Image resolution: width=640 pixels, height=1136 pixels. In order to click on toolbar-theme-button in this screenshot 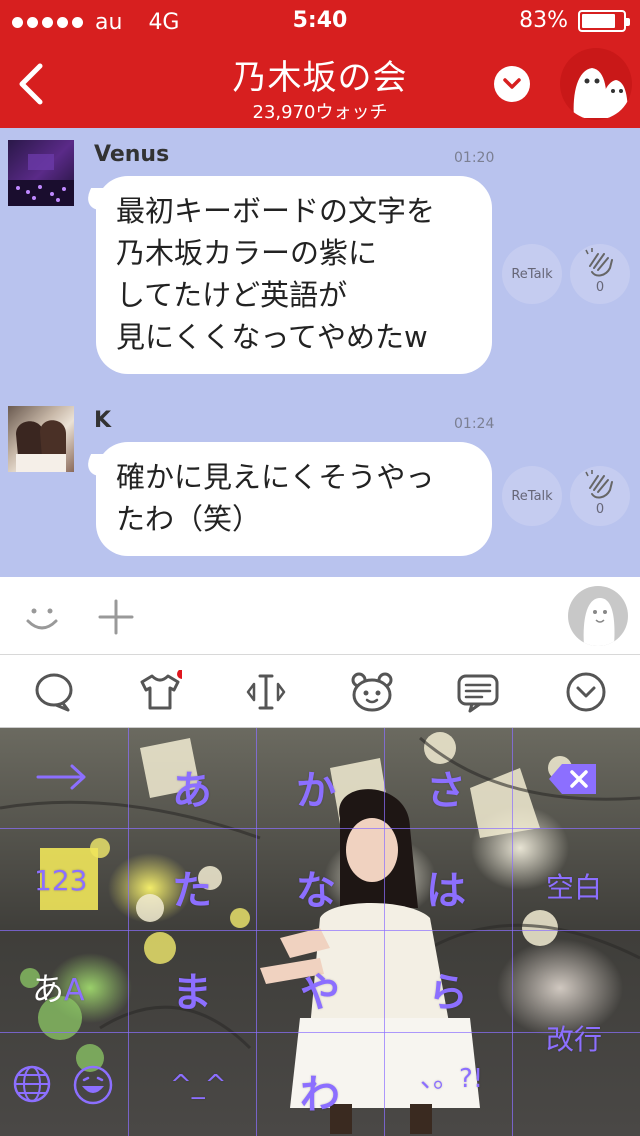, I will do `click(162, 691)`.